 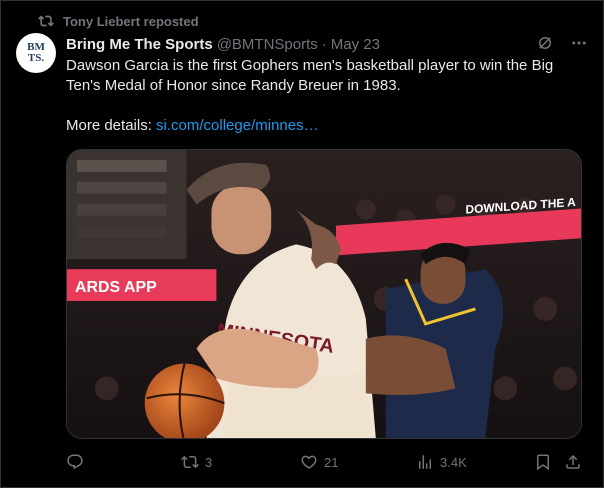 I want to click on reply-button, so click(x=78, y=462).